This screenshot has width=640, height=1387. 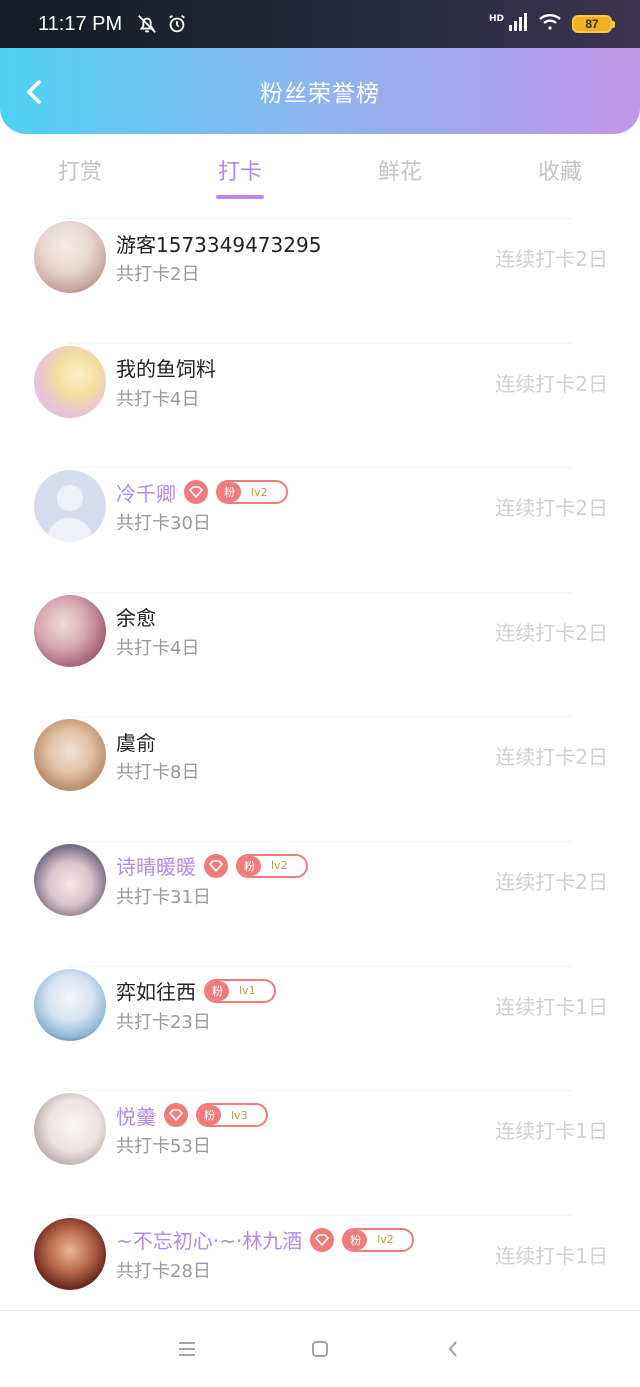 What do you see at coordinates (320, 24) in the screenshot?
I see `status-bar: 11:17 PM HD 87` at bounding box center [320, 24].